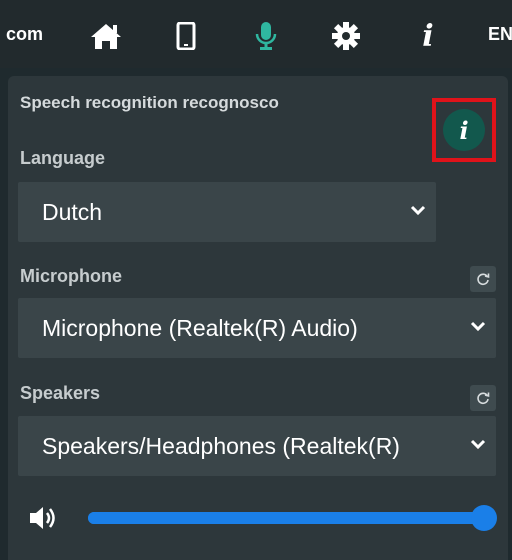  Describe the element at coordinates (149, 102) in the screenshot. I see `panel-title: Speech recognition recognosco` at that location.